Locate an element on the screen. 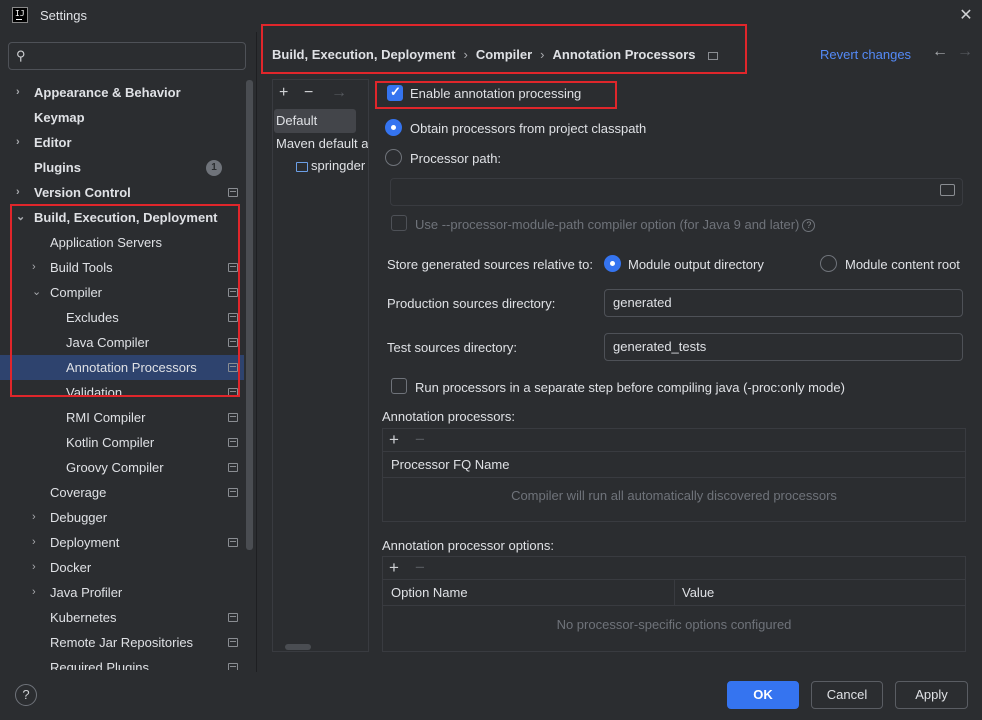  value-column: Value is located at coordinates (698, 593).